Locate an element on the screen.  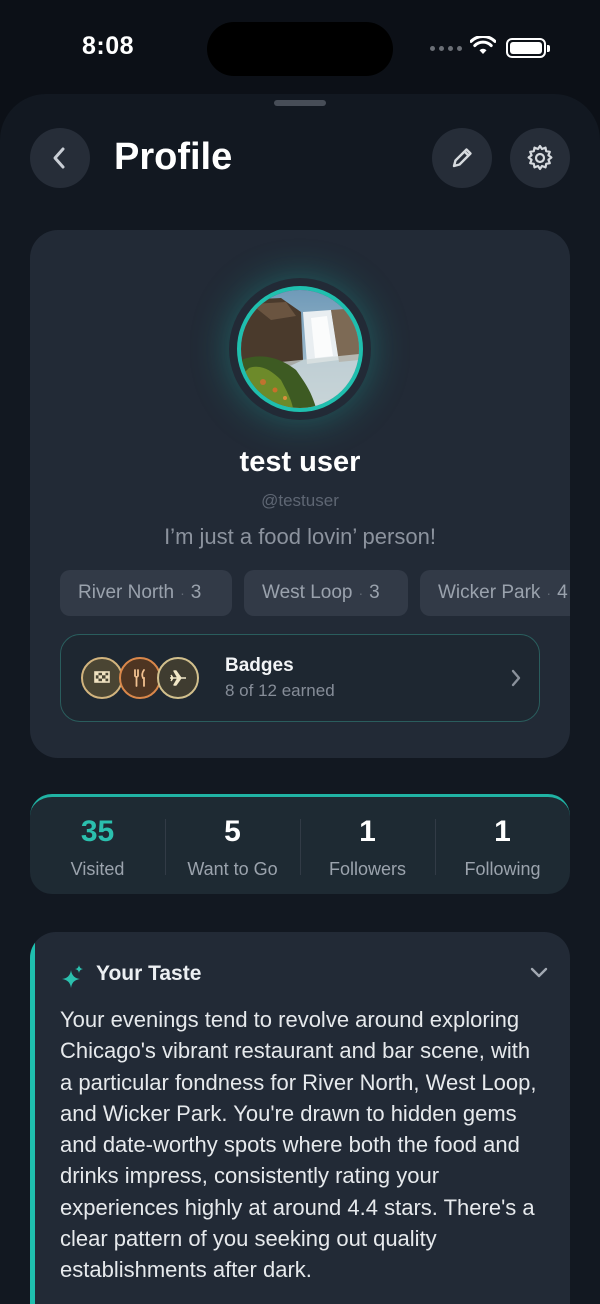
gear-icon is located at coordinates (540, 157).